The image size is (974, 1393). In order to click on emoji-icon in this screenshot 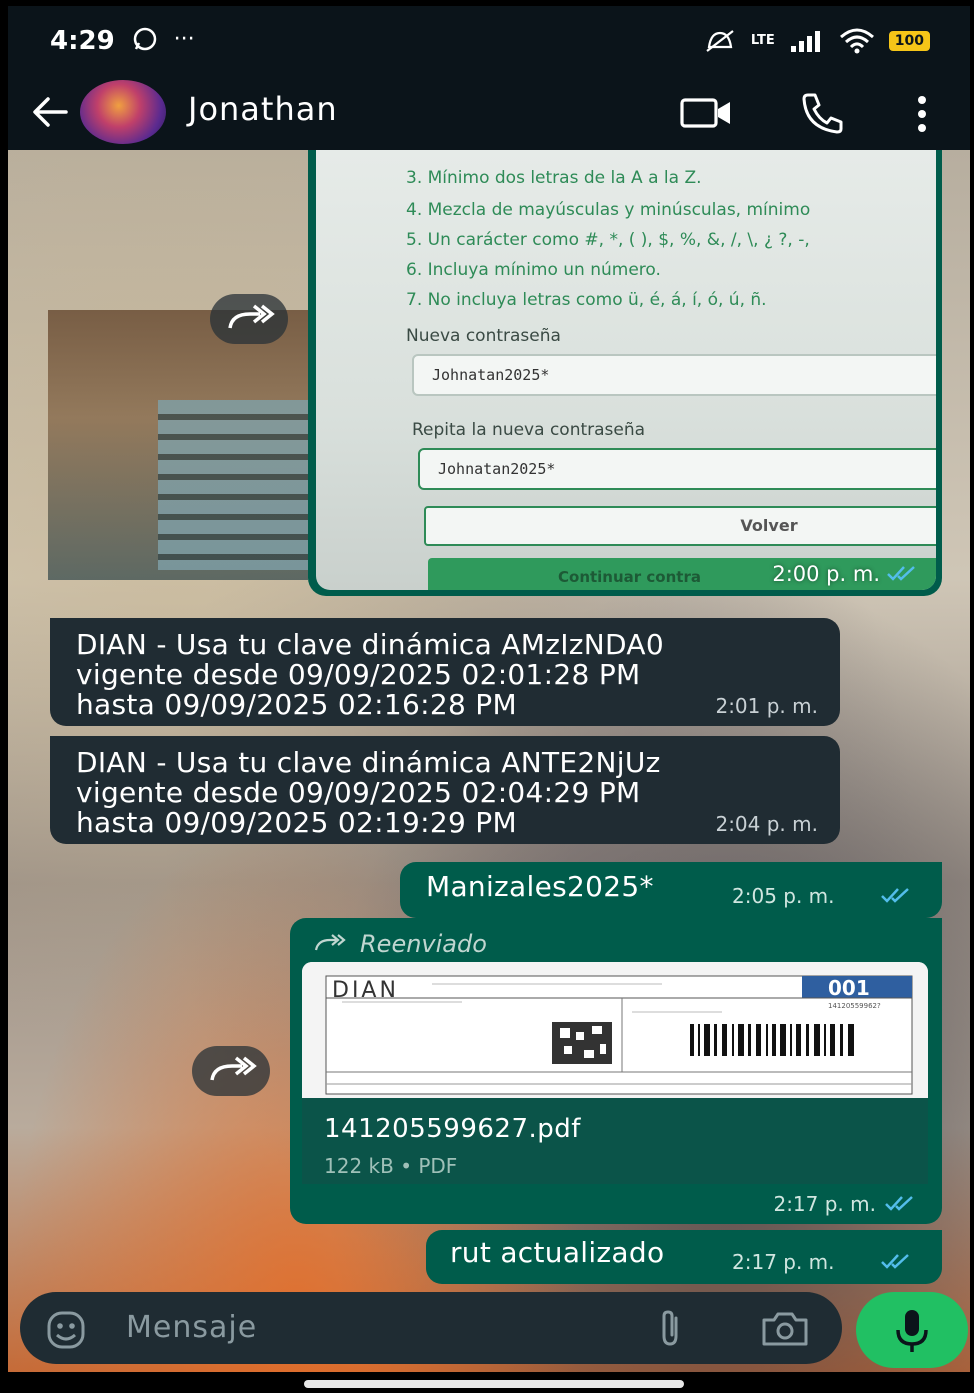, I will do `click(66, 1330)`.